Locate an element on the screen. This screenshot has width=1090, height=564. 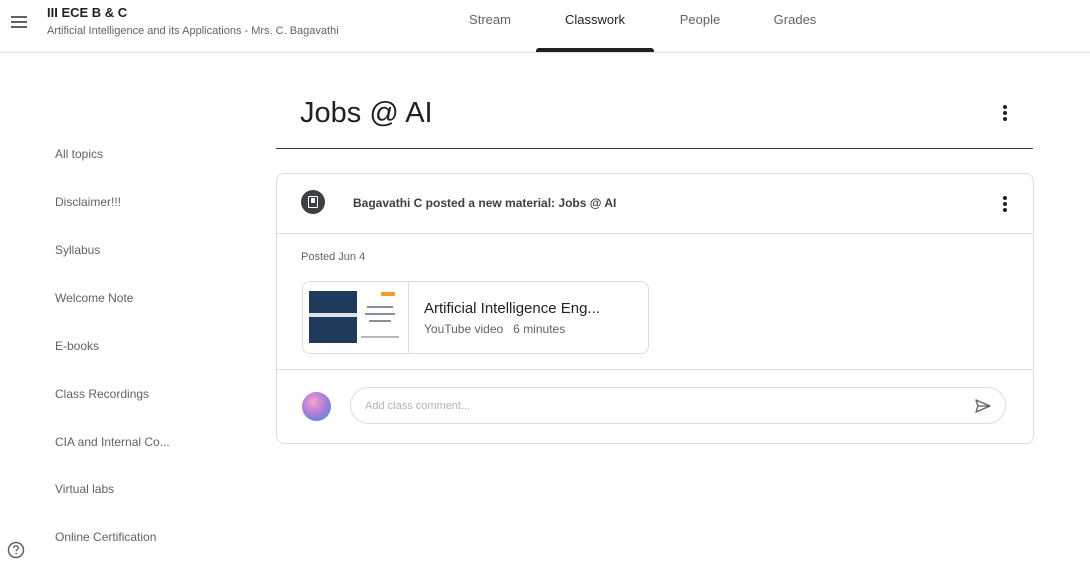
topic-disclaimer: Disclaimer!!! is located at coordinates (88, 202).